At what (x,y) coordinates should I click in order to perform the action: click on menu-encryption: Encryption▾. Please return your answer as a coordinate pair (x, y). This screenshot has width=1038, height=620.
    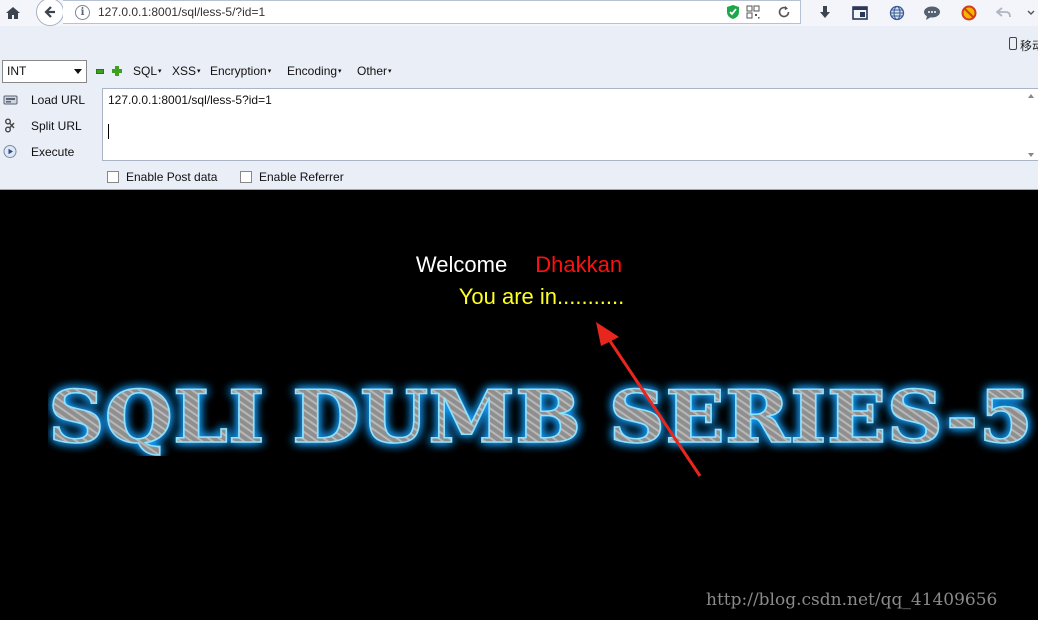
    Looking at the image, I should click on (240, 71).